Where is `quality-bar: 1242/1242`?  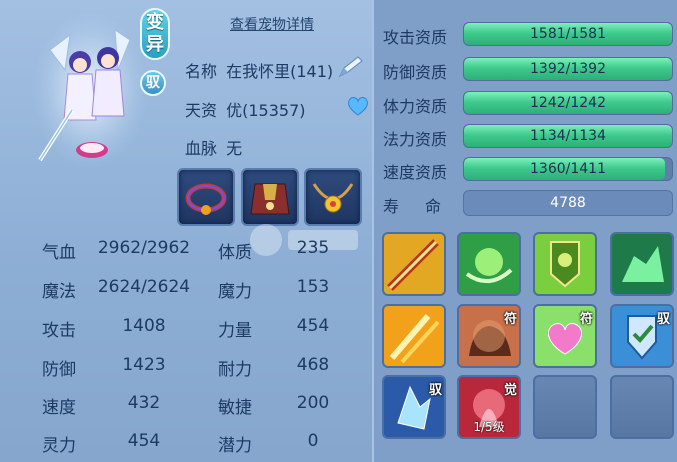 quality-bar: 1242/1242 is located at coordinates (568, 103).